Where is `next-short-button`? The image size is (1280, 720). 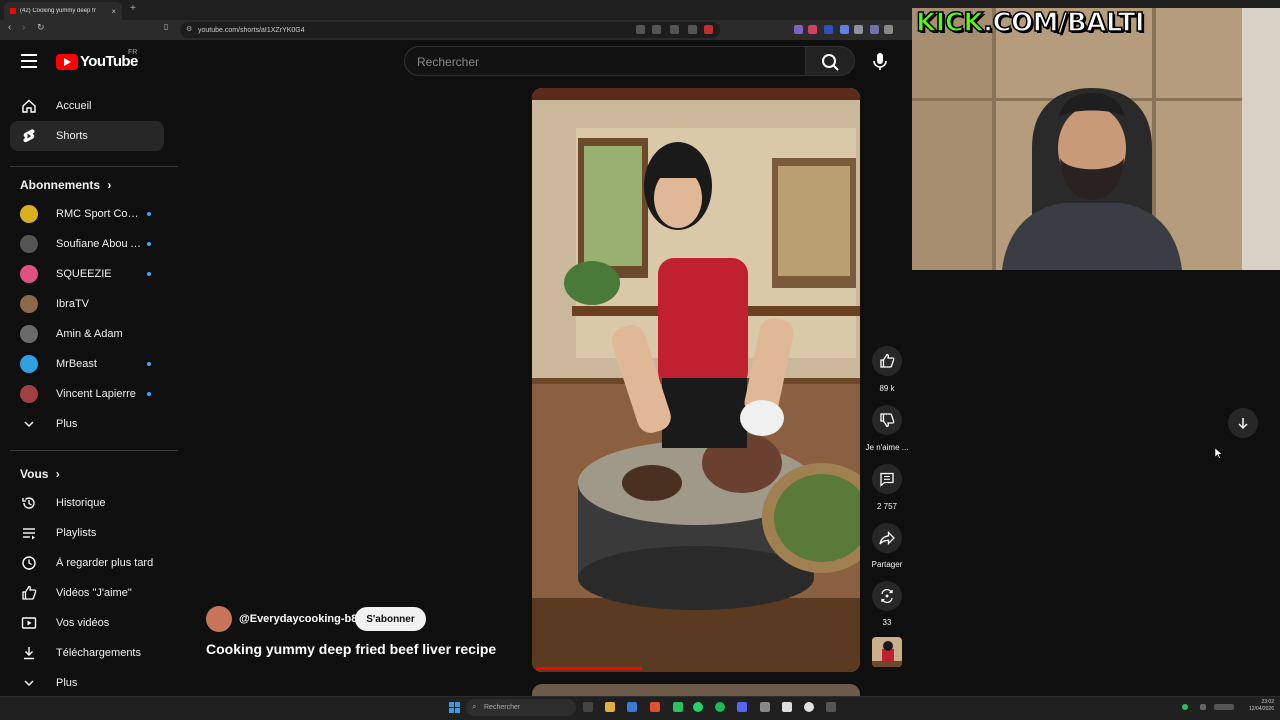
next-short-button is located at coordinates (1243, 423).